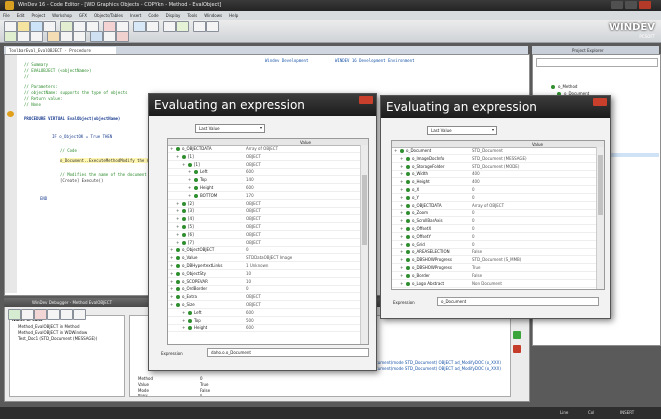 The image size is (661, 419). I want to click on tree-root: o_Method, so click(567, 86).